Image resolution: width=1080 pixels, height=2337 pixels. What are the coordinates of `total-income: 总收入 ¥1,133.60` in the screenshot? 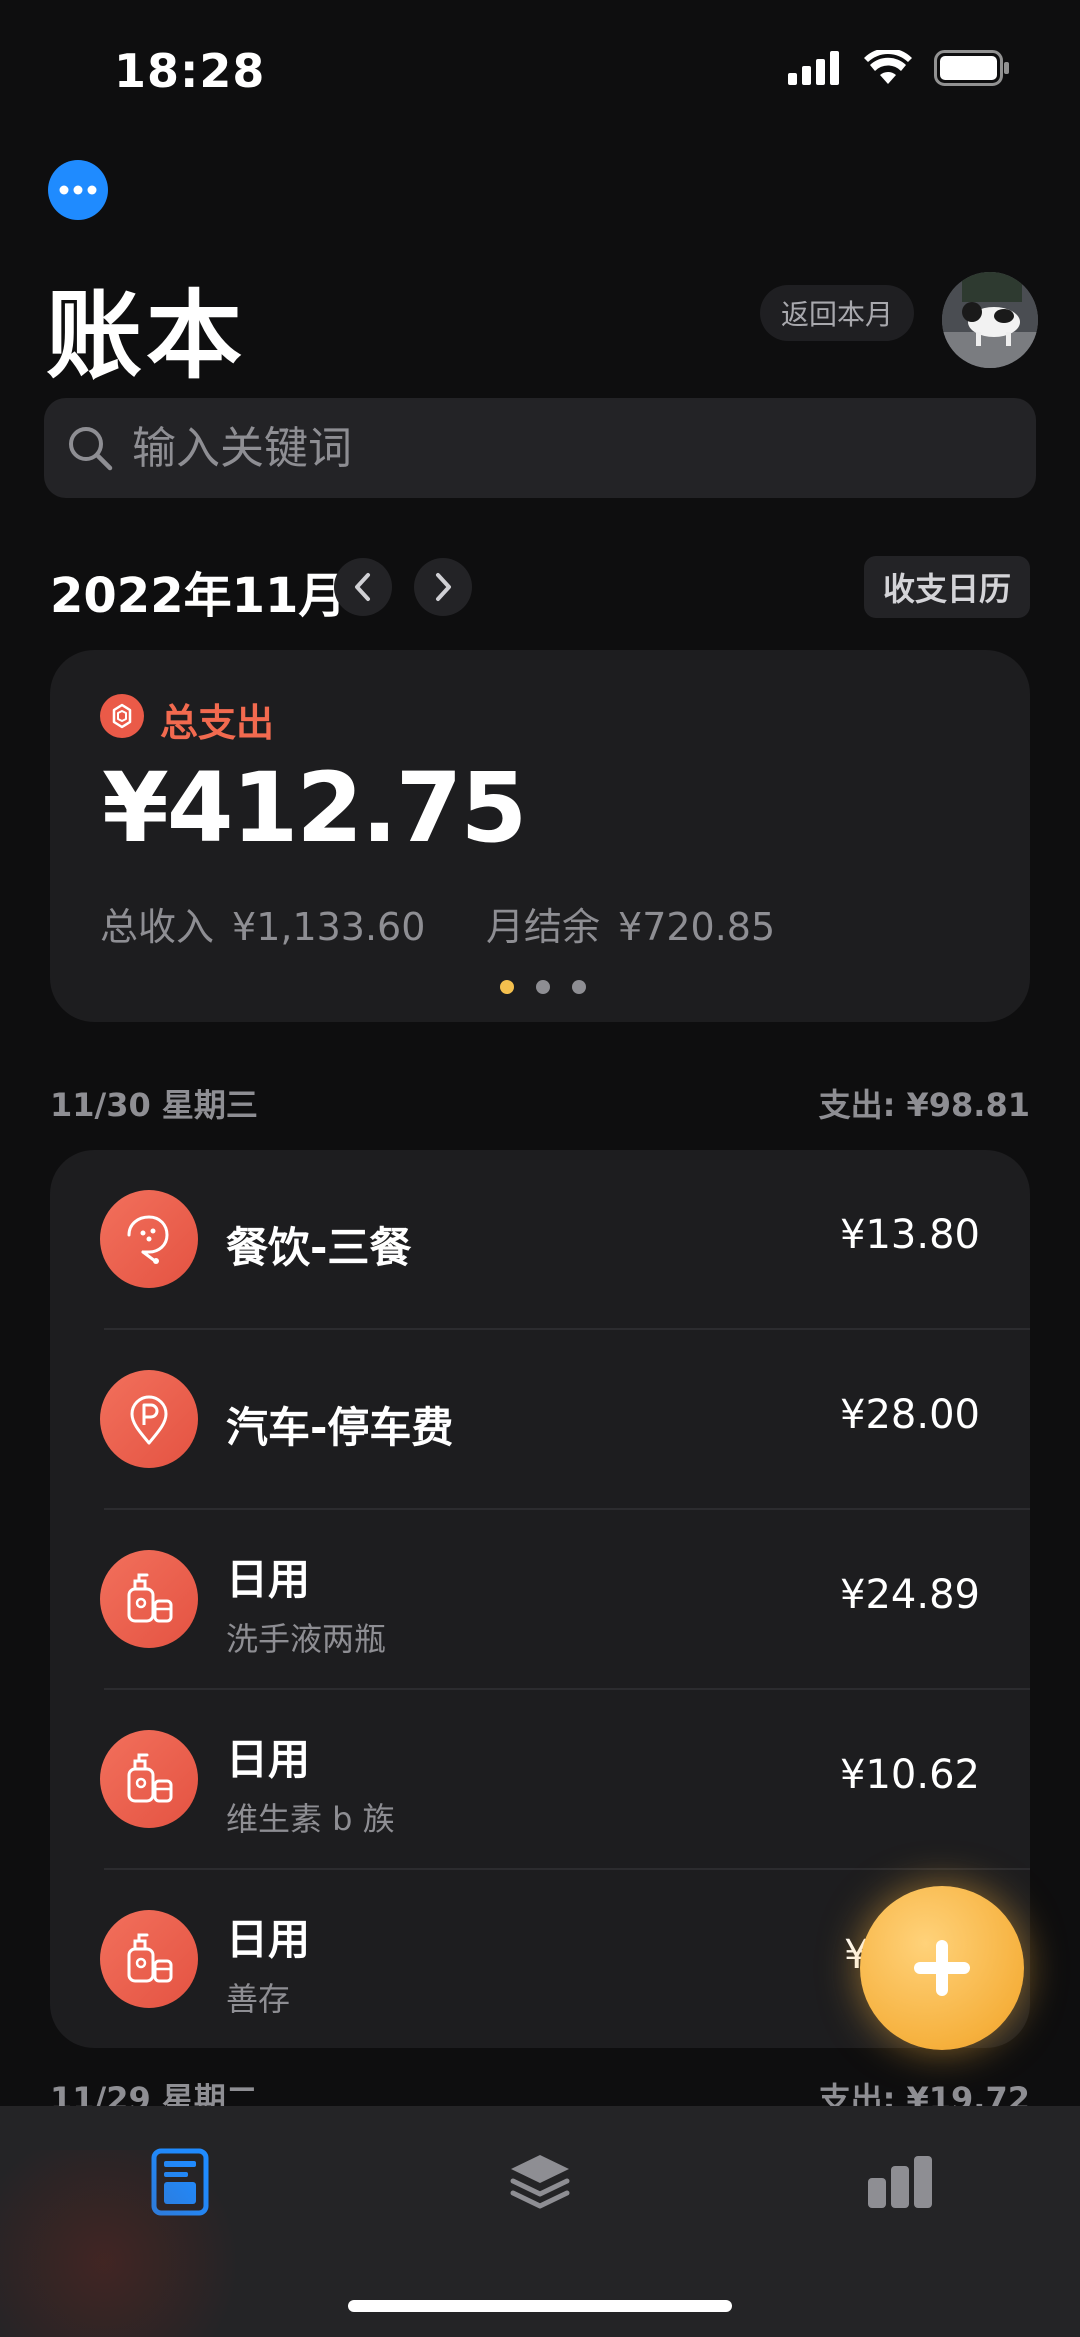 It's located at (262, 923).